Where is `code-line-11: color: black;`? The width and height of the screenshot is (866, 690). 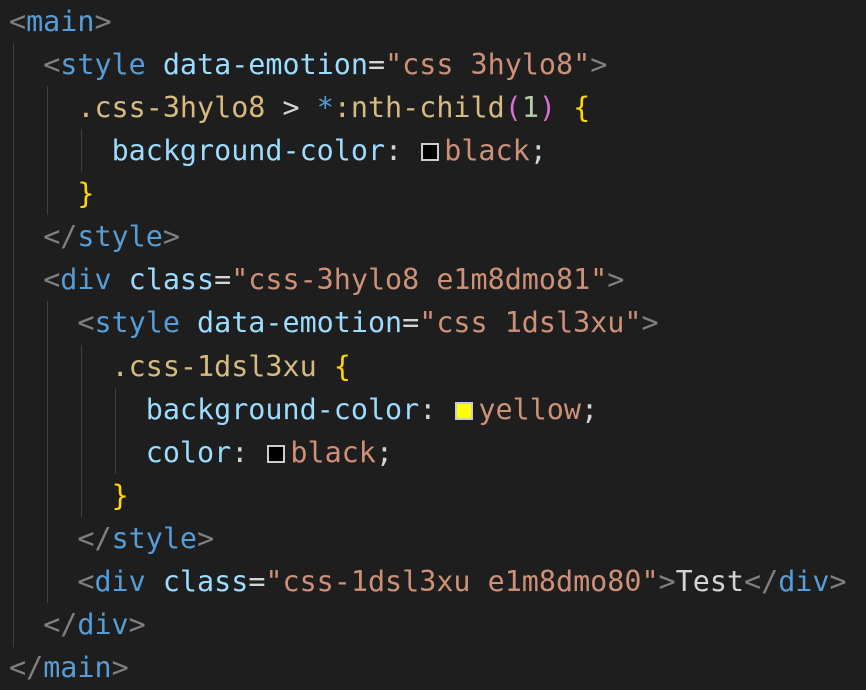
code-line-11: color: black; is located at coordinates (201, 452).